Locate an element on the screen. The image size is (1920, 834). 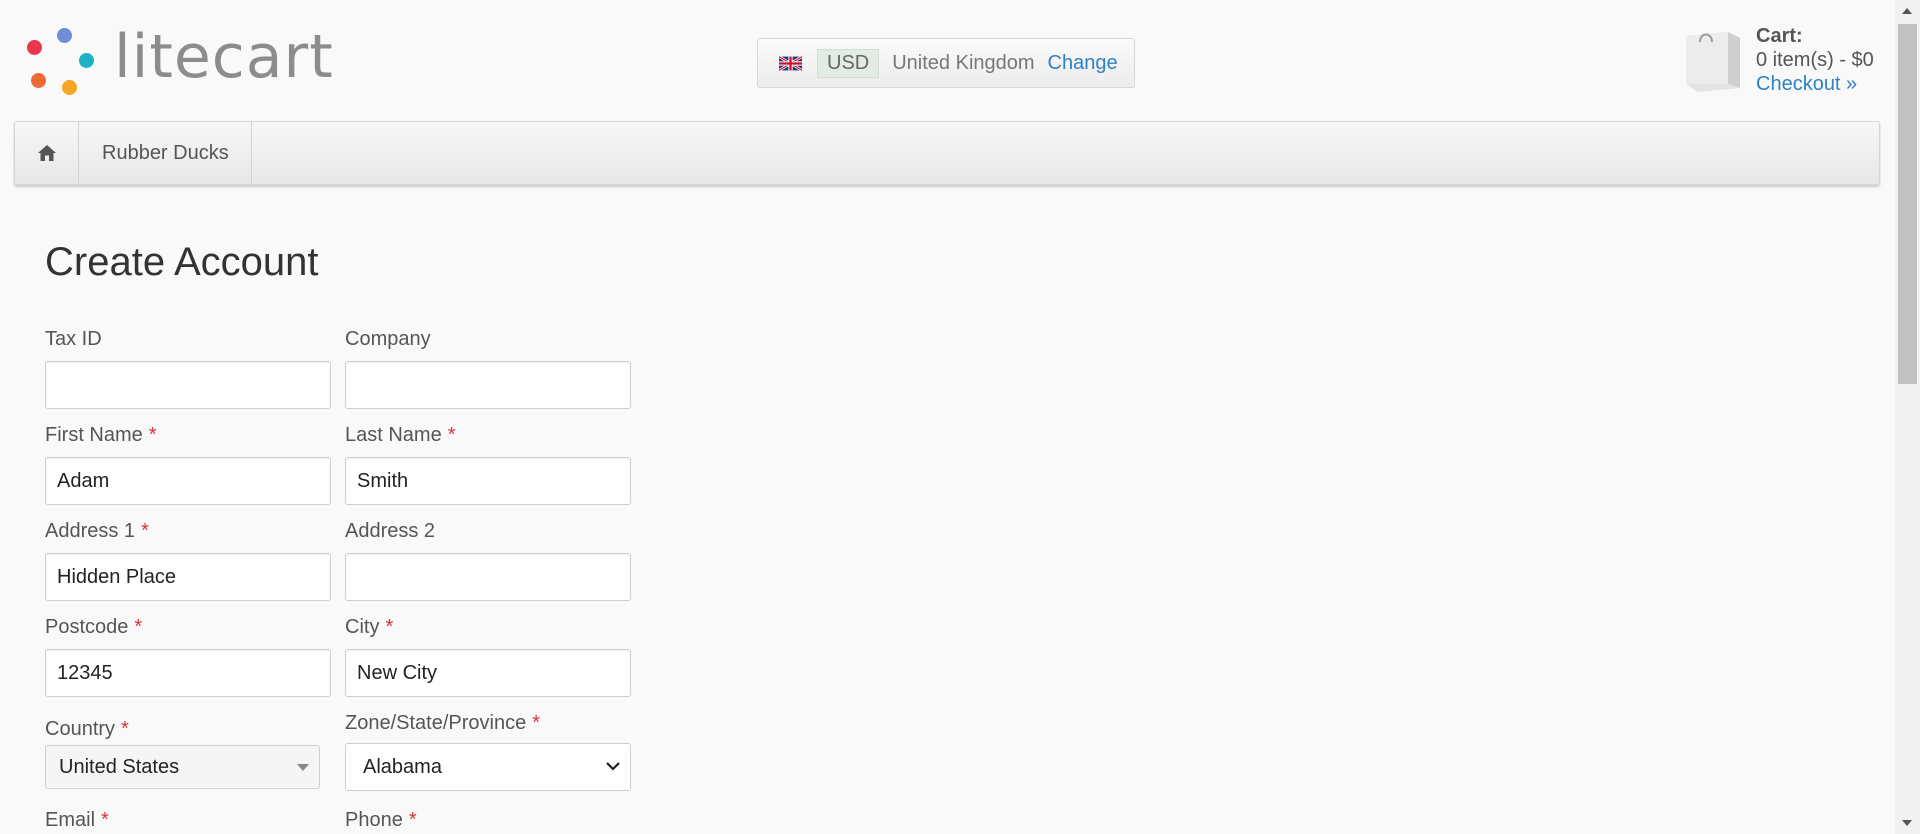
postcode-field: Postcode * is located at coordinates (188, 656).